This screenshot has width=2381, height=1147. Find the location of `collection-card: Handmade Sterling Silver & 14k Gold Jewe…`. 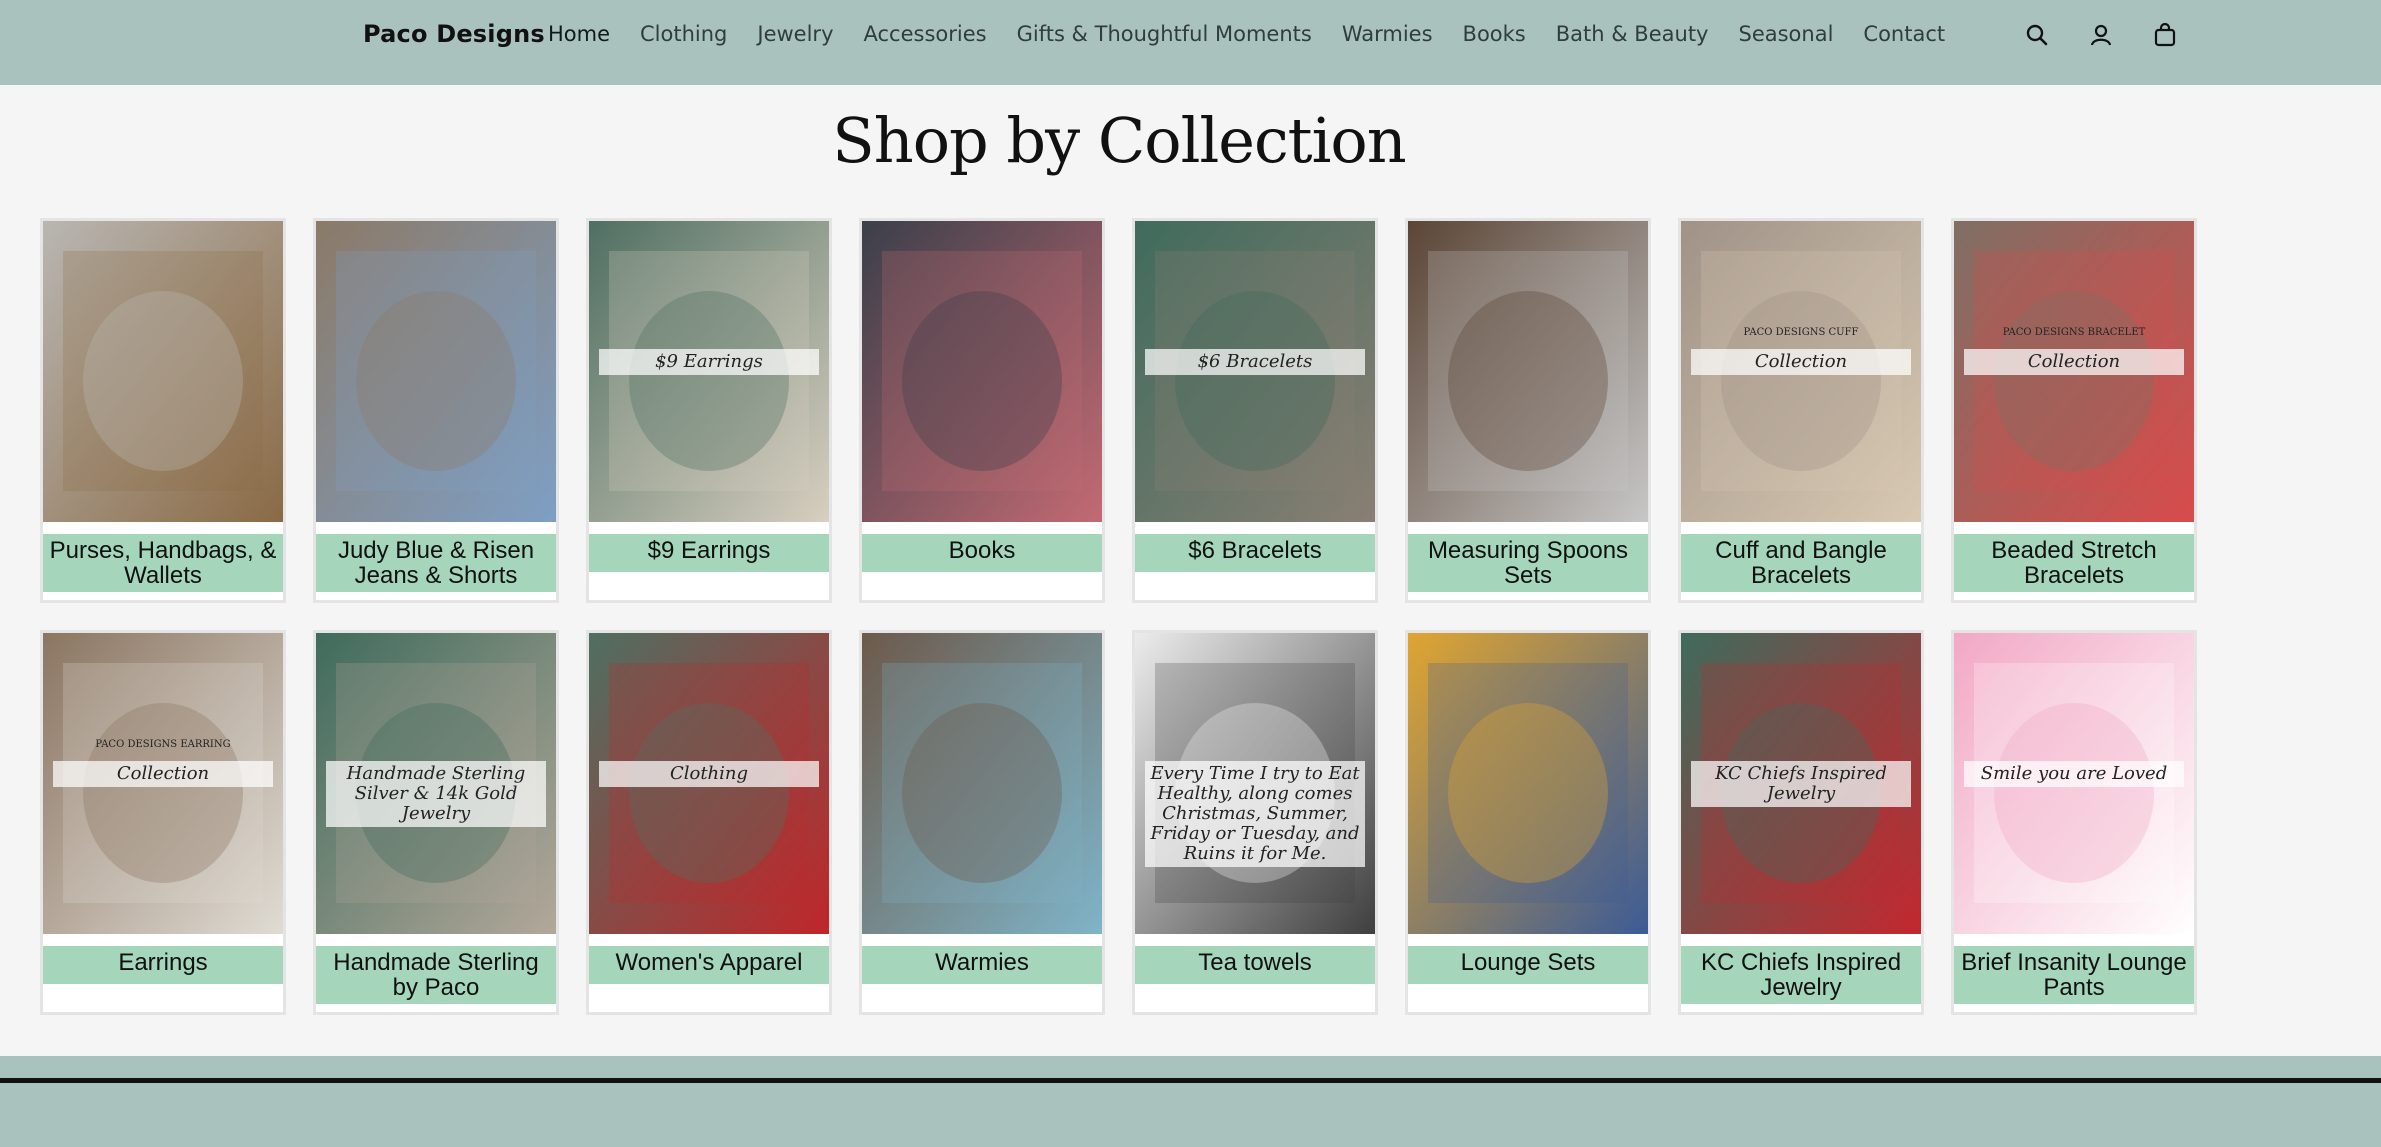

collection-card: Handmade Sterling Silver & 14k Gold Jewe… is located at coordinates (436, 822).